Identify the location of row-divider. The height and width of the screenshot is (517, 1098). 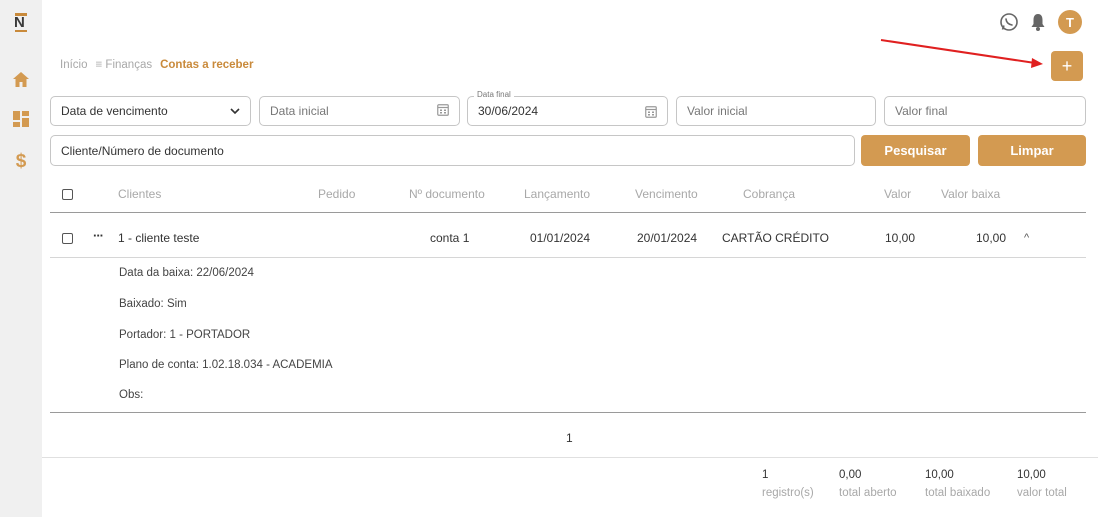
(568, 257).